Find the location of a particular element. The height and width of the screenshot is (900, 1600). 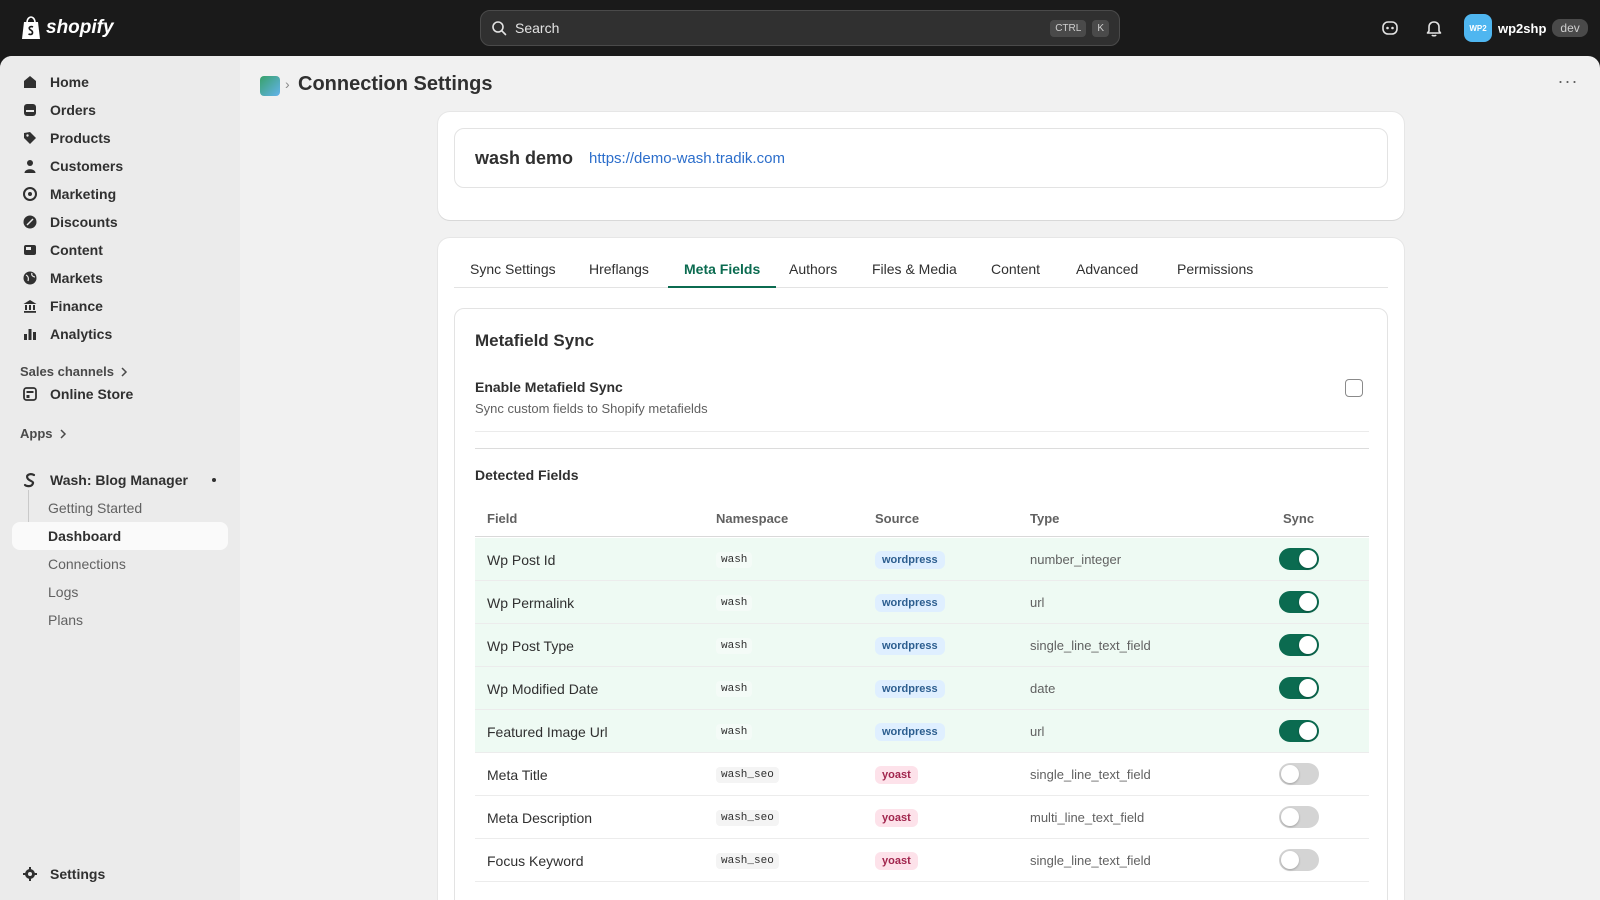

sidebar-item-marketing: Marketing is located at coordinates (120, 194).